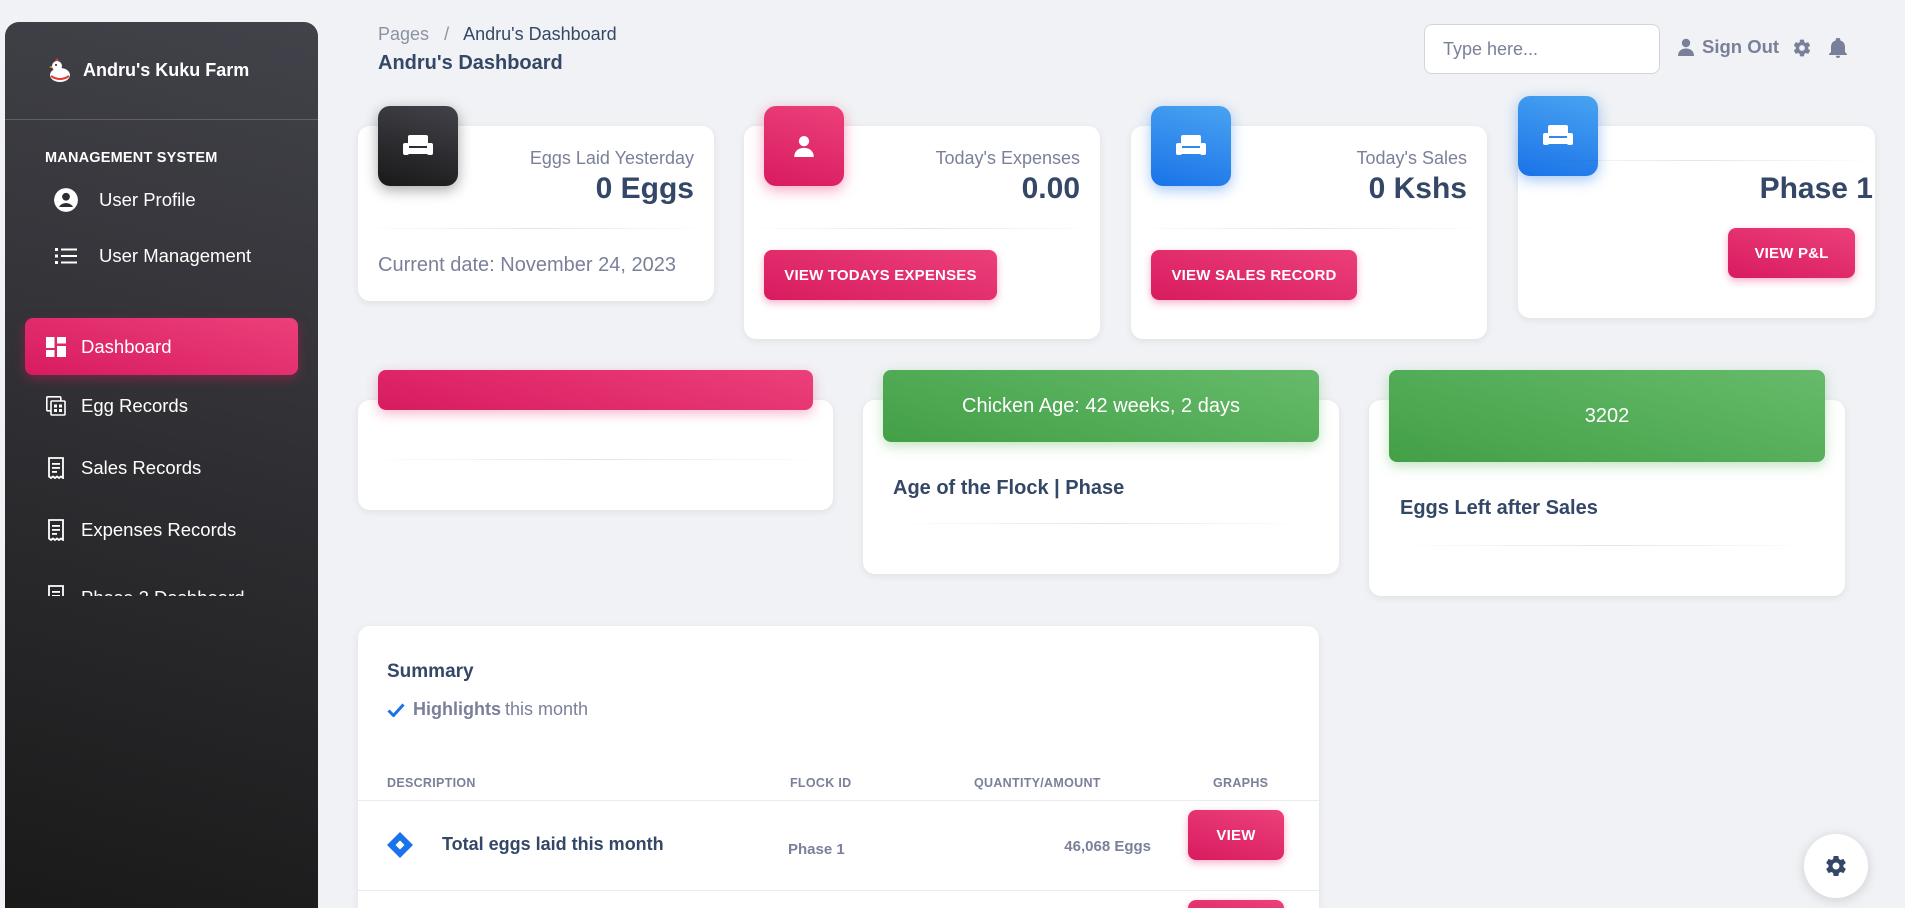 The image size is (1905, 908). Describe the element at coordinates (611, 158) in the screenshot. I see `stat-label: Eggs Laid Yesterday` at that location.